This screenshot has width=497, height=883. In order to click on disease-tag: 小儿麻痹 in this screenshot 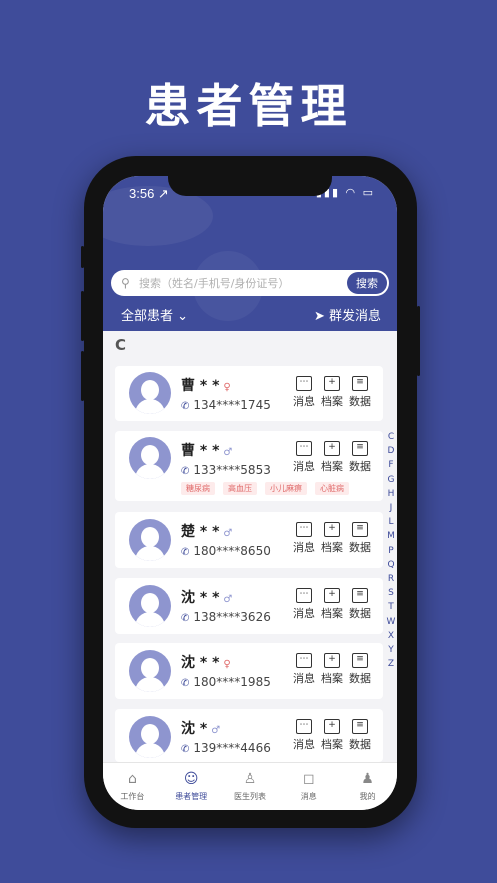, I will do `click(286, 488)`.